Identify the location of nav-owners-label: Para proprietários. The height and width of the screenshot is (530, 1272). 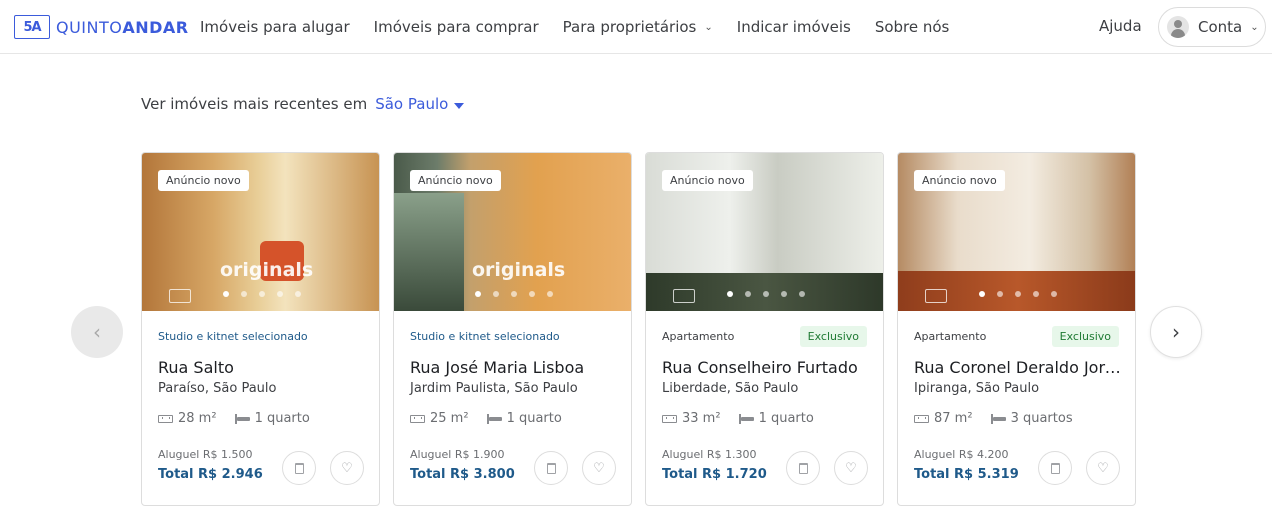
(629, 27).